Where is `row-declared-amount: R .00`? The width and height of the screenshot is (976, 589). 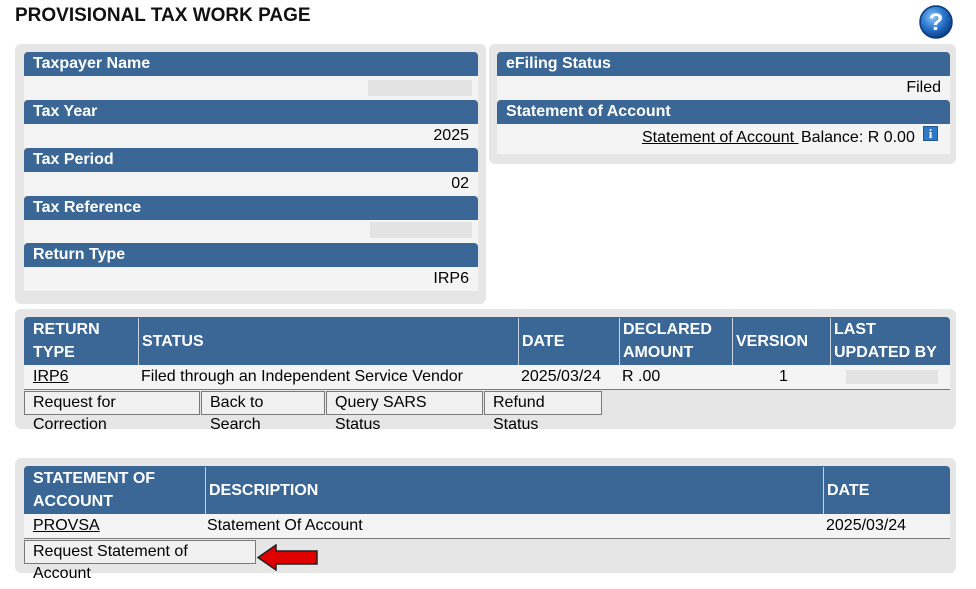 row-declared-amount: R .00 is located at coordinates (641, 376).